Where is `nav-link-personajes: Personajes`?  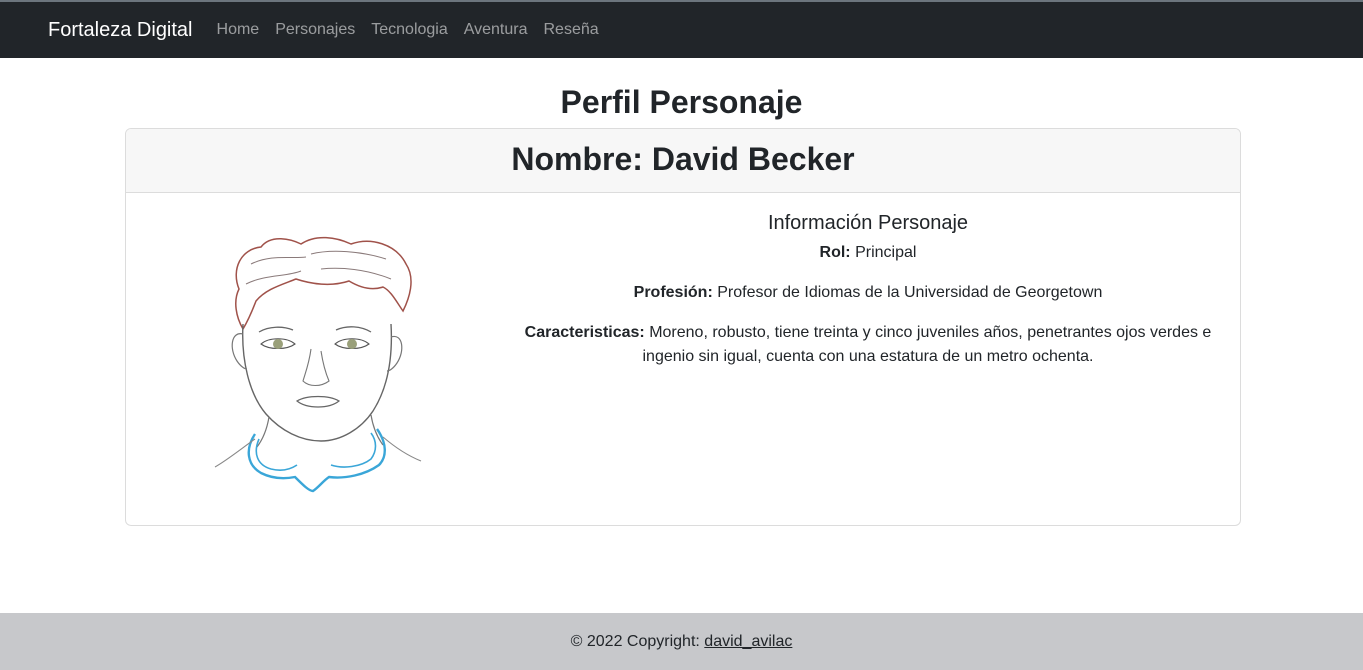
nav-link-personajes: Personajes is located at coordinates (315, 30).